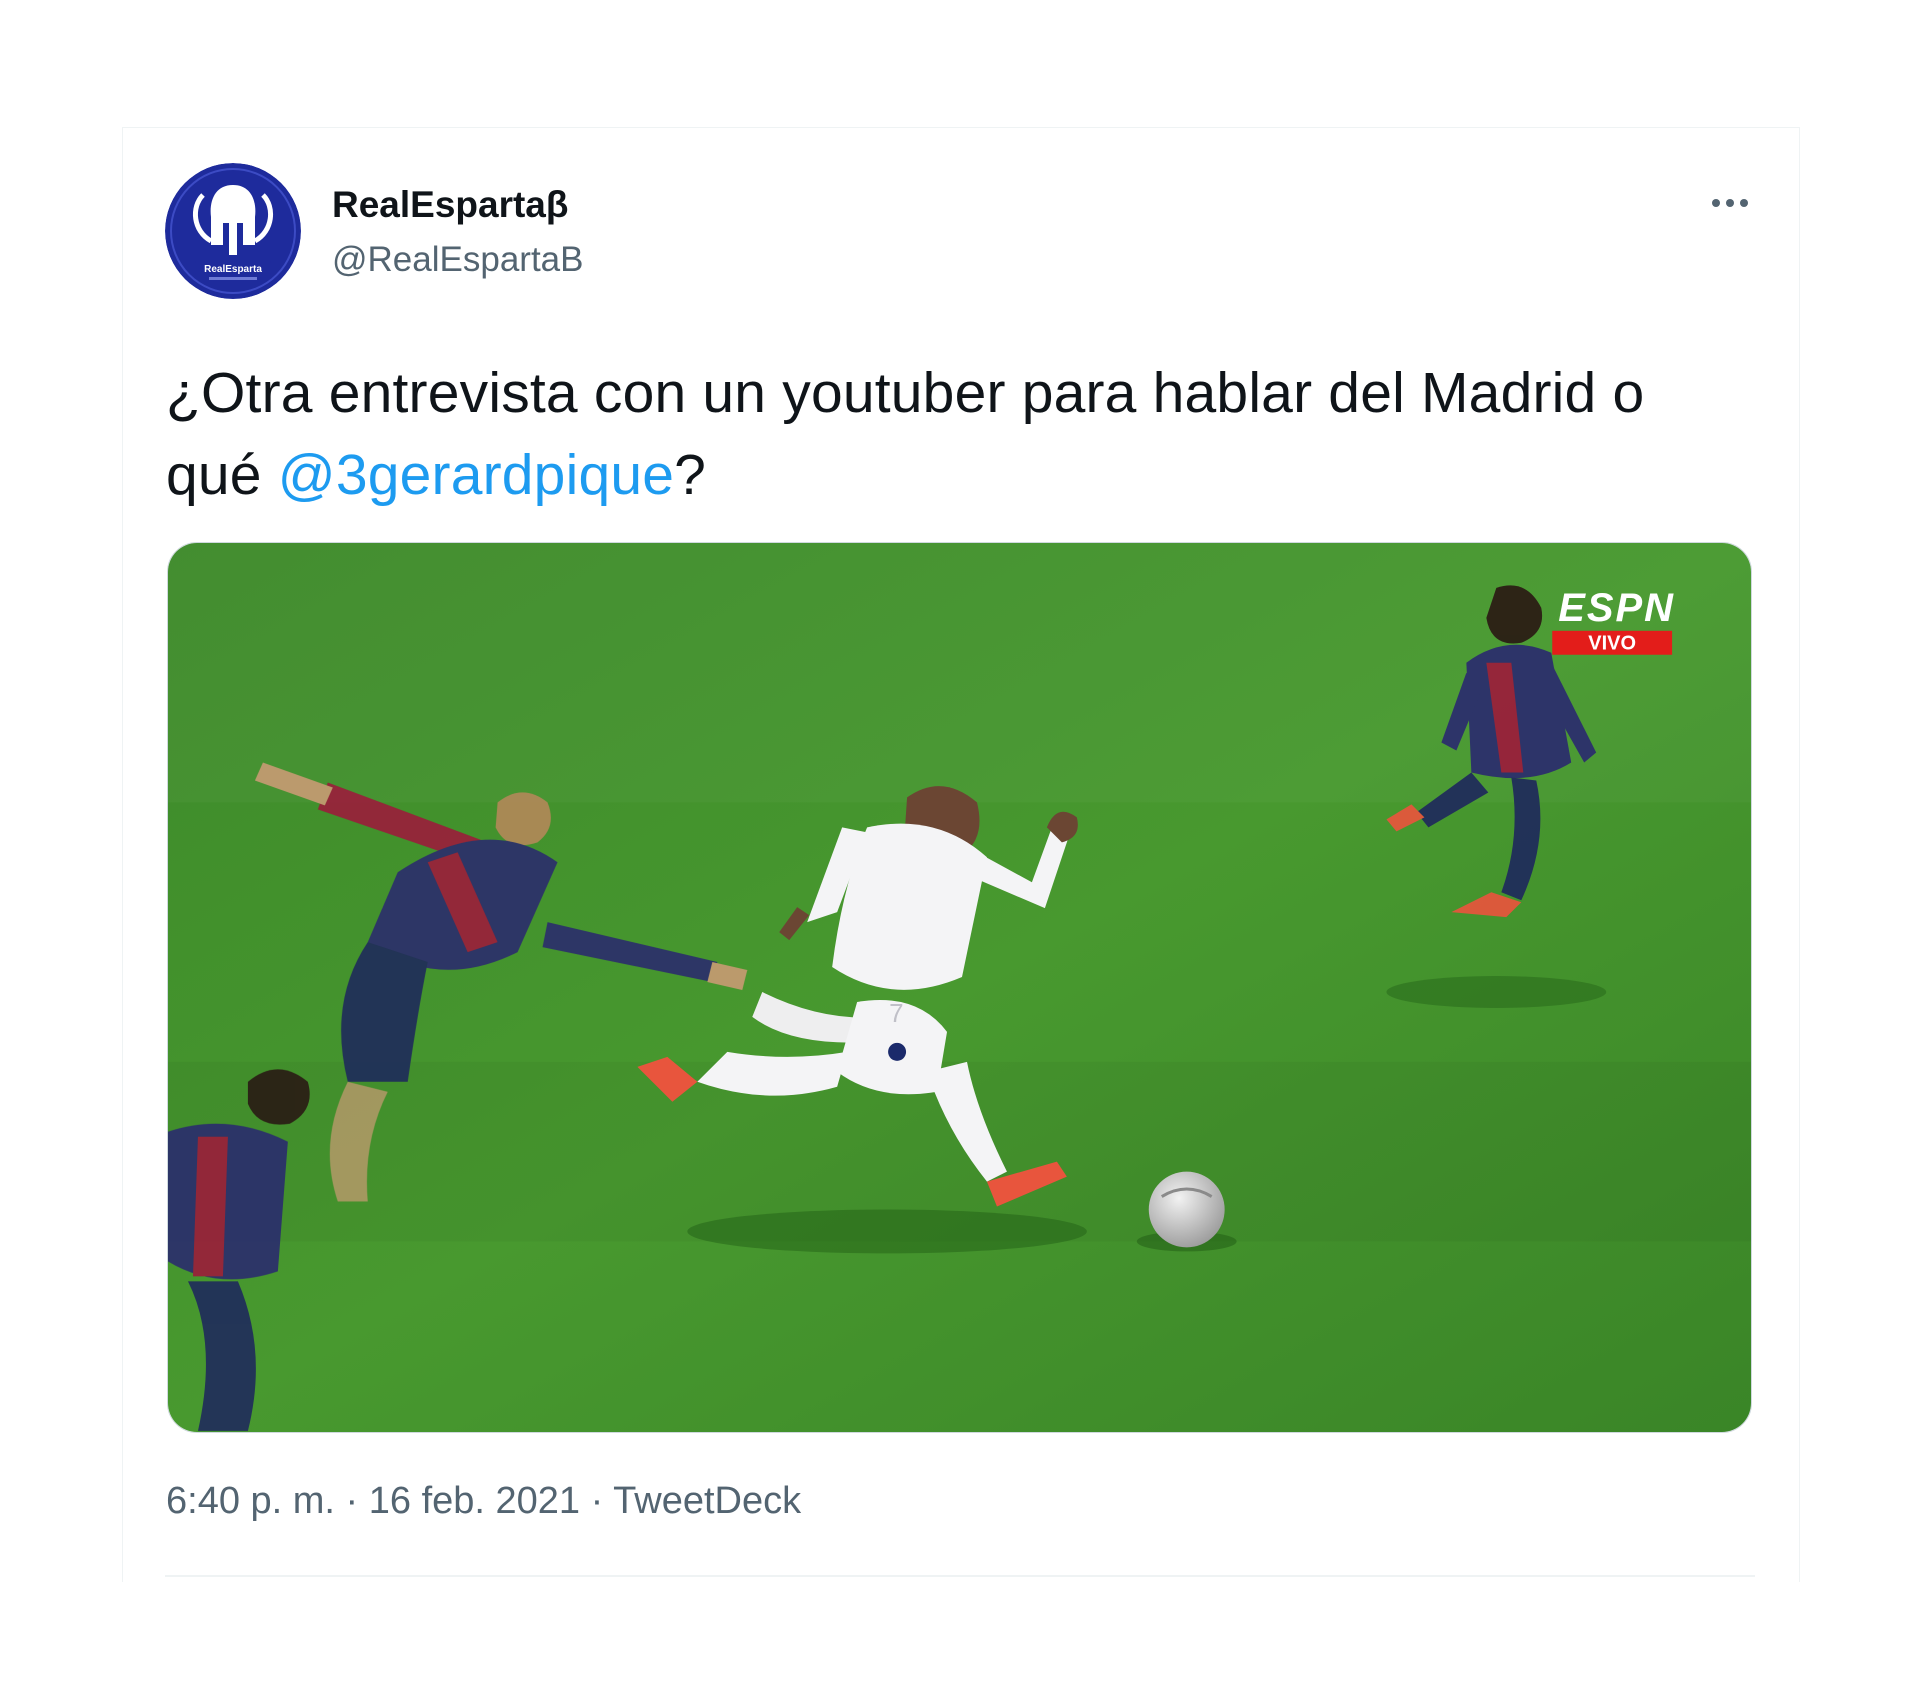 The width and height of the screenshot is (1920, 1683). Describe the element at coordinates (474, 1501) in the screenshot. I see `tweet-date: 16 feb. 2021` at that location.